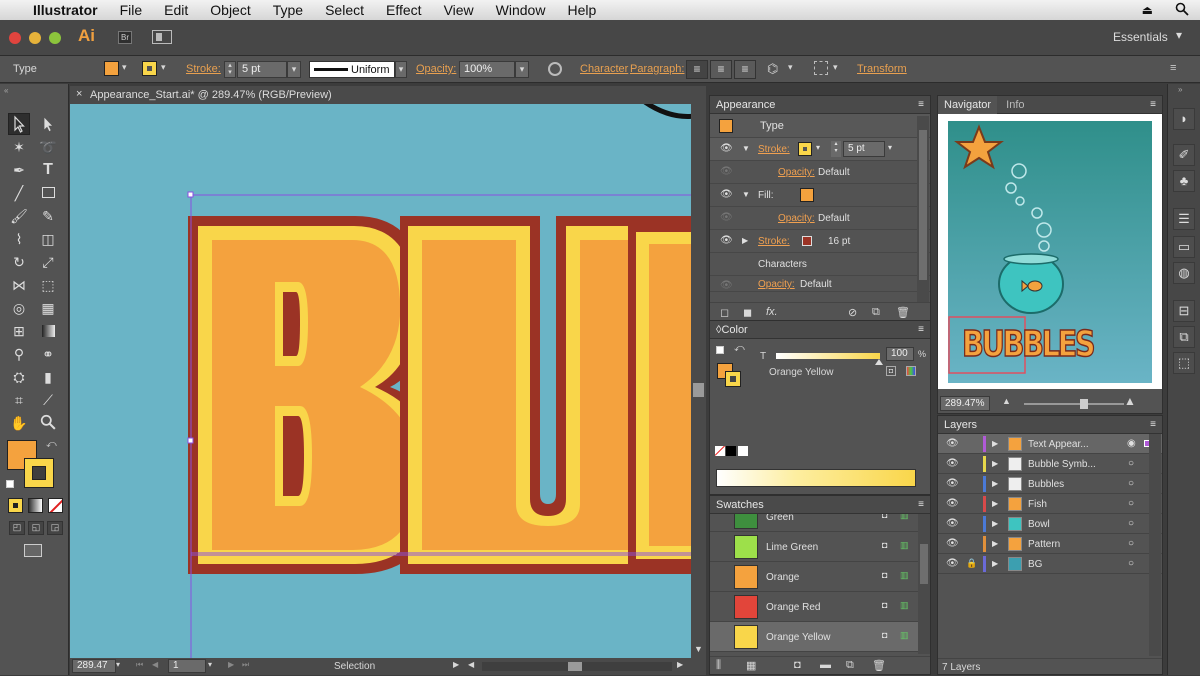 The image size is (1200, 676). I want to click on type-tool-icon: T, so click(48, 170).